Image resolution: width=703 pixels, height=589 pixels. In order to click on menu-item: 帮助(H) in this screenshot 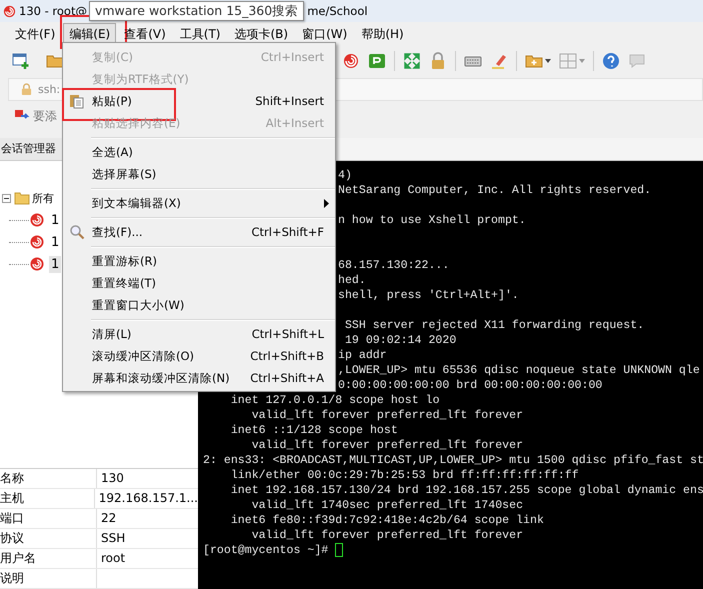, I will do `click(382, 34)`.